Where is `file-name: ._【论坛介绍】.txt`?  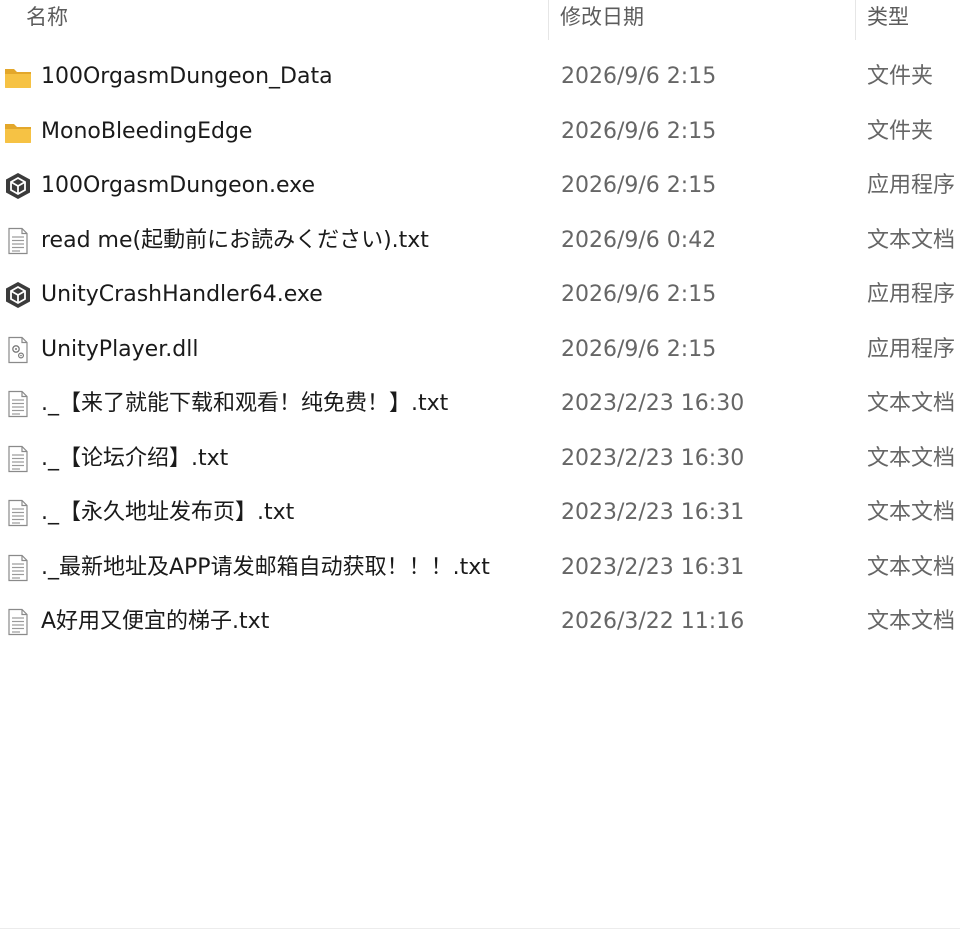
file-name: ._【论坛介绍】.txt is located at coordinates (135, 458).